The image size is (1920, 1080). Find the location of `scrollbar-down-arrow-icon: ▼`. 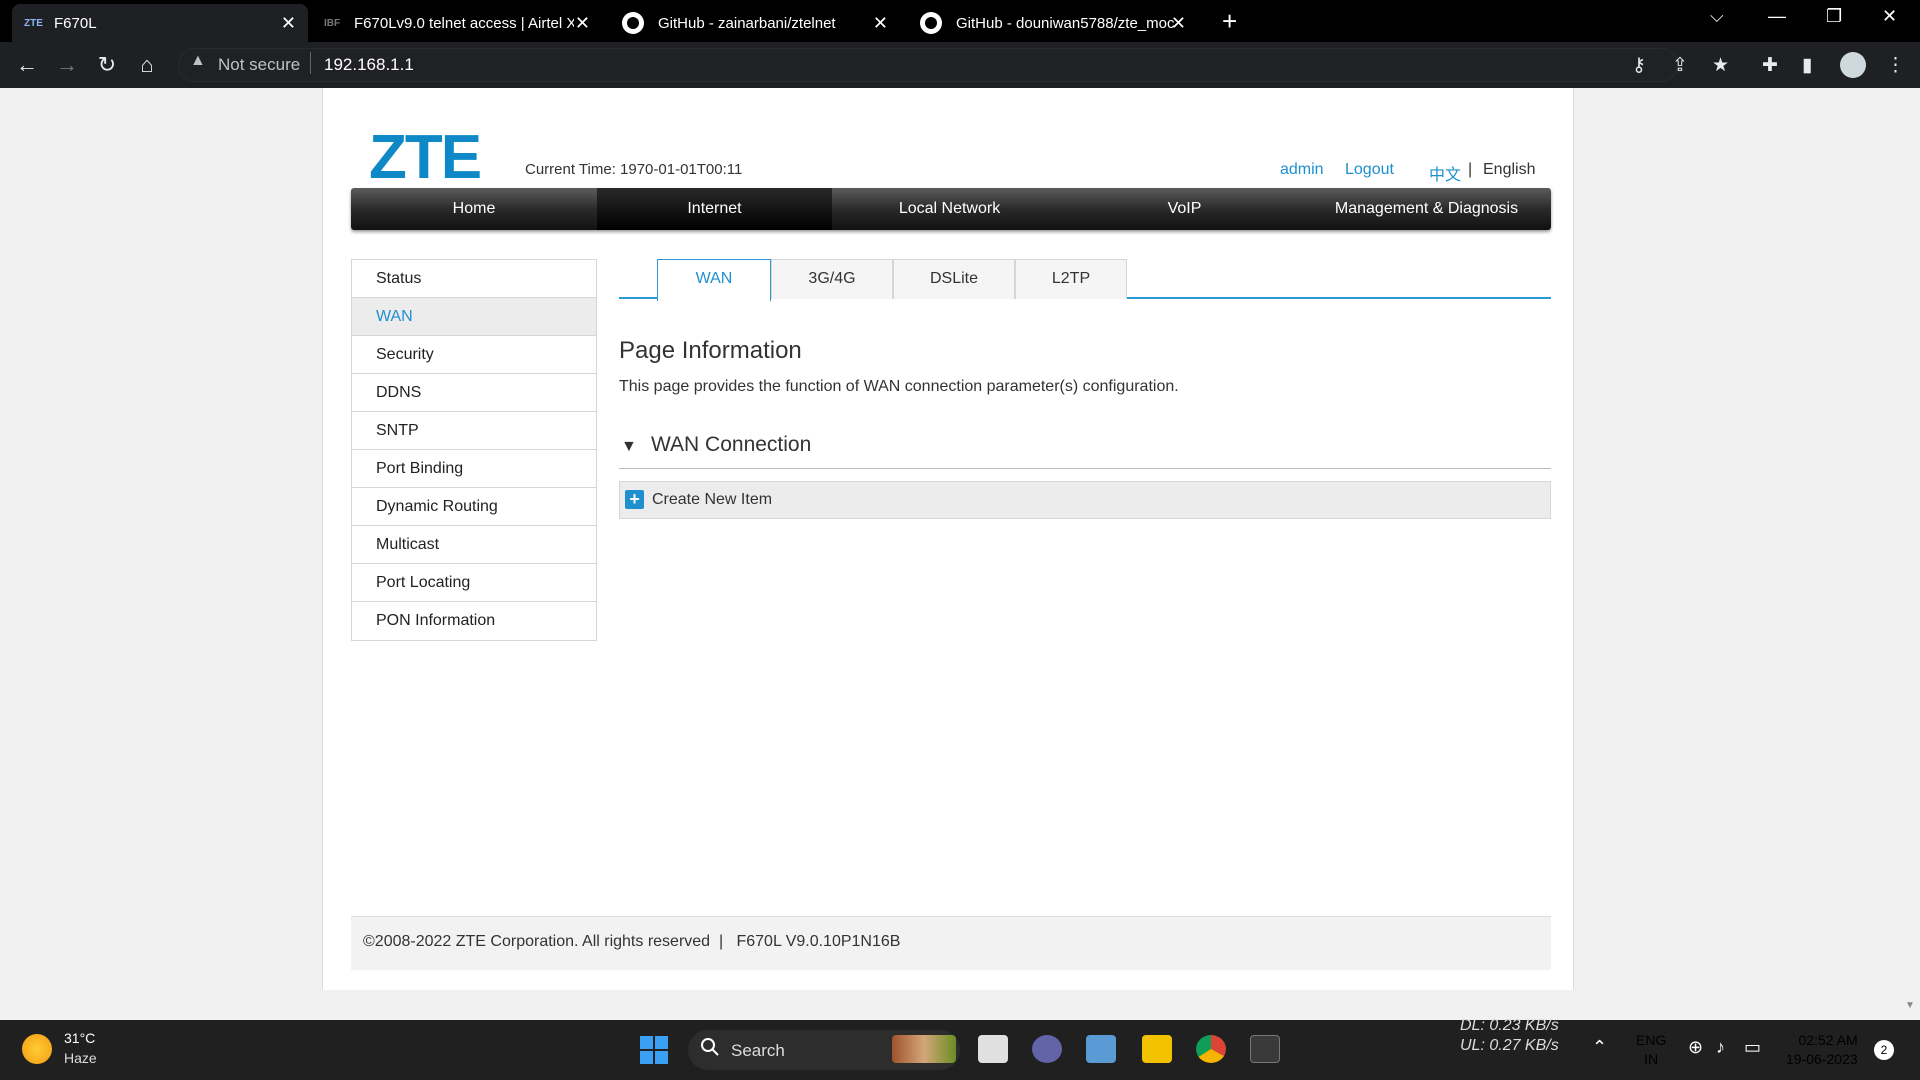

scrollbar-down-arrow-icon: ▼ is located at coordinates (1910, 1005).